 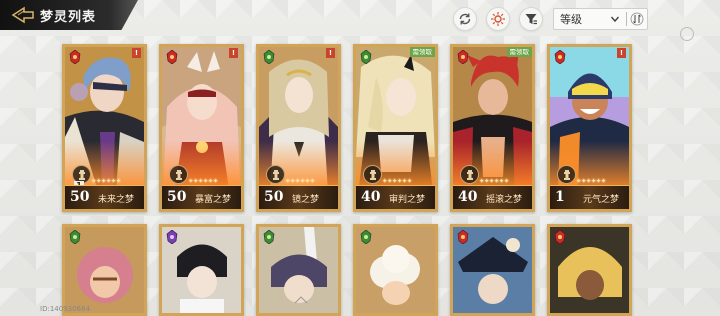 What do you see at coordinates (571, 19) in the screenshot?
I see `sort-selected-label: 等级` at bounding box center [571, 19].